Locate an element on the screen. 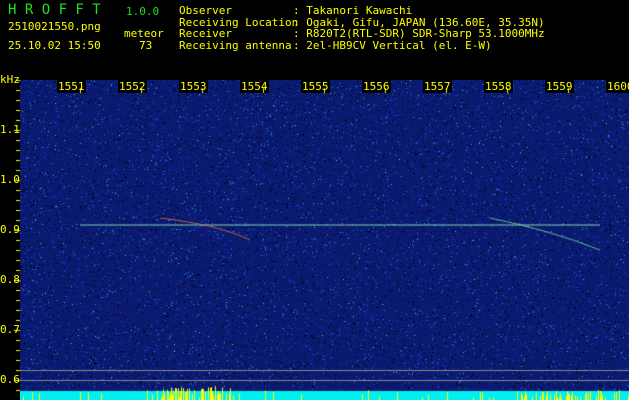 The image size is (629, 400). x-tick-label: 1553 is located at coordinates (193, 86).